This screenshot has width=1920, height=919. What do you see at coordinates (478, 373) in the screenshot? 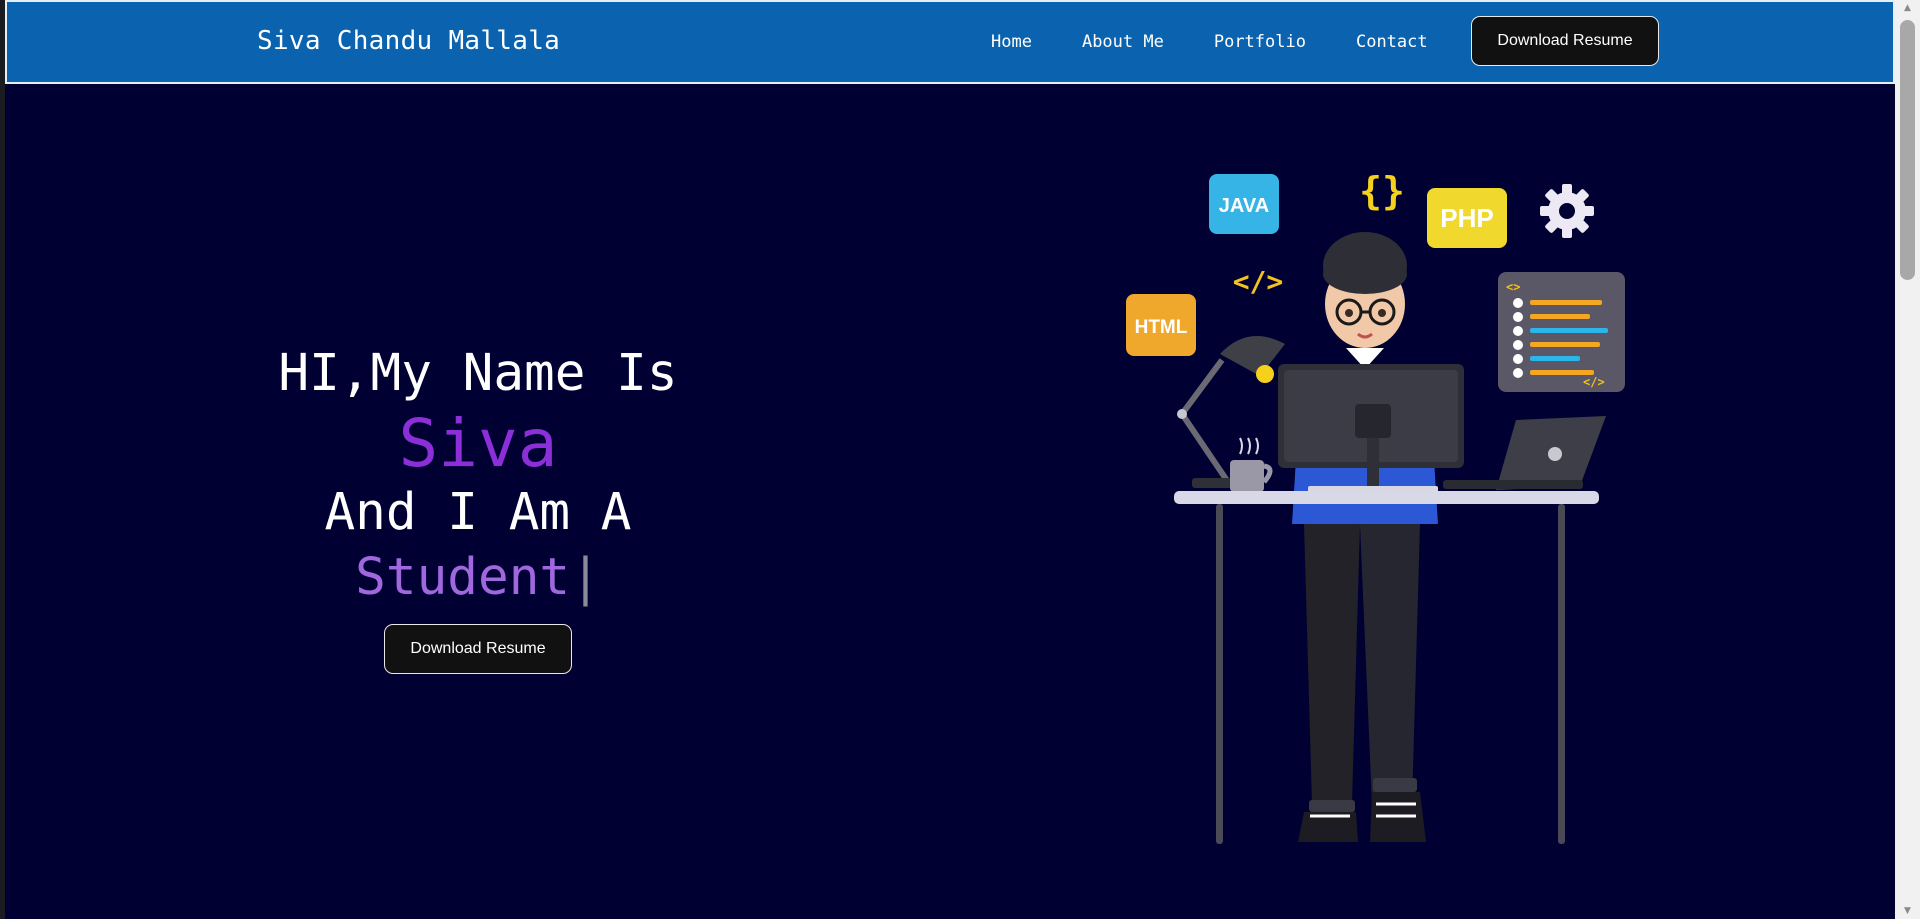
I see `hero-greeting: HI,My Name Is` at bounding box center [478, 373].